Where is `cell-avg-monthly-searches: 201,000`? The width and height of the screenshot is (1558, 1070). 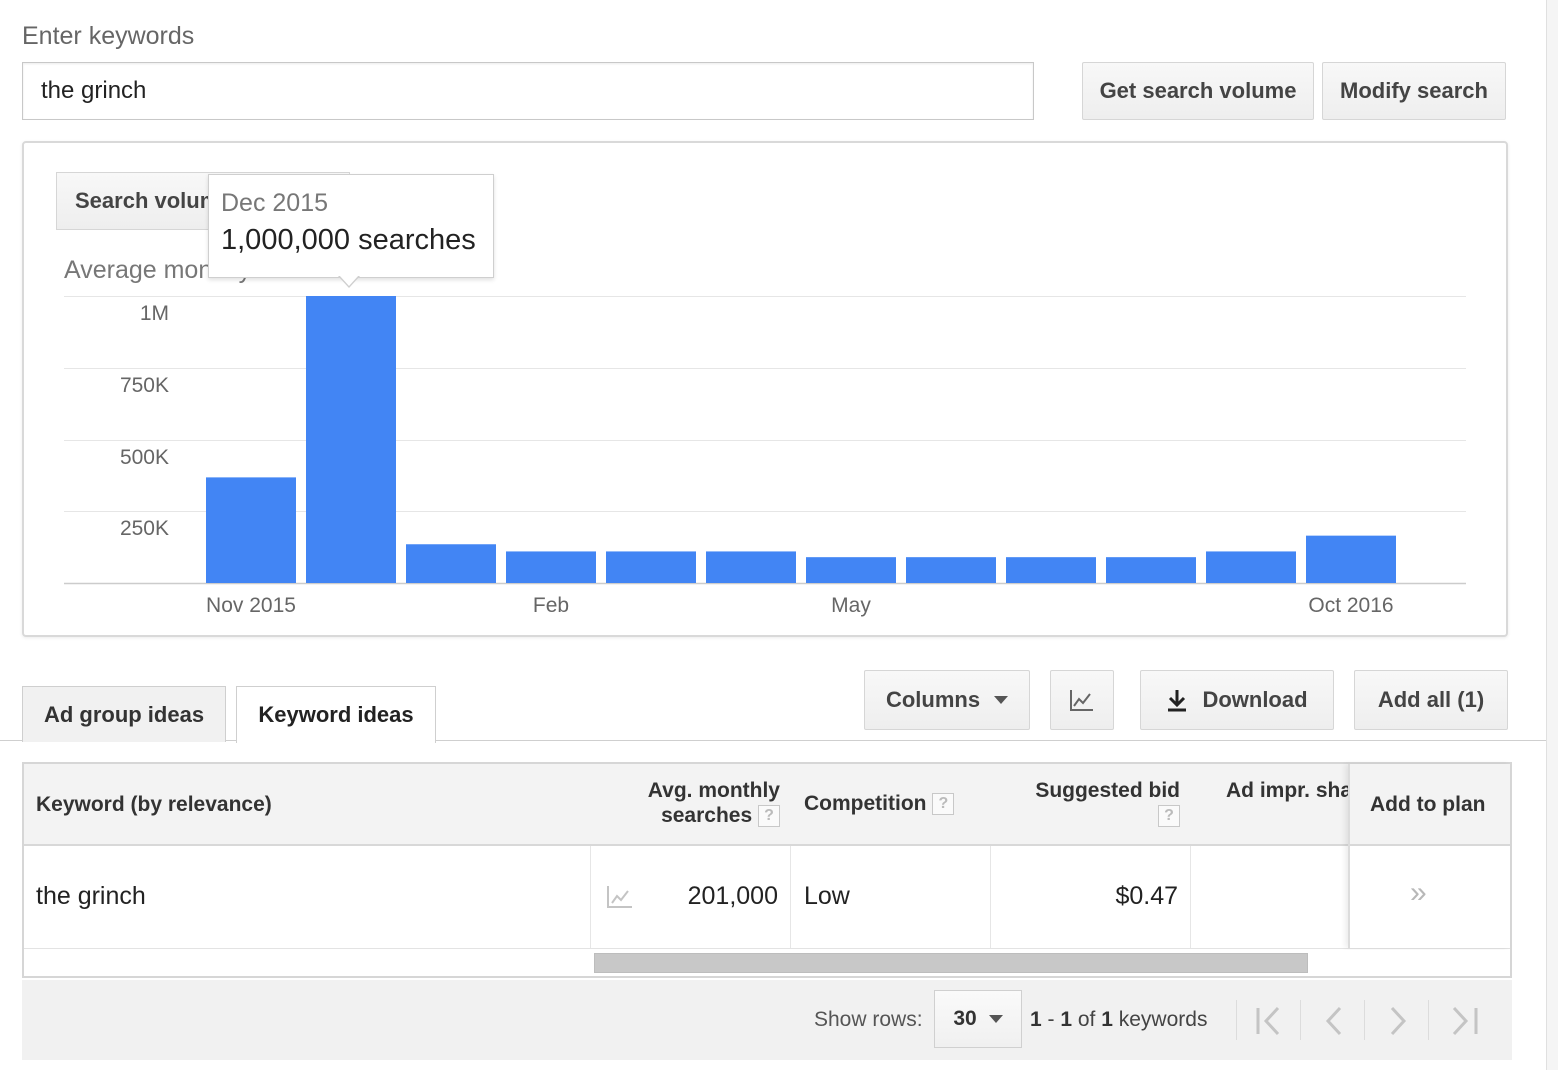
cell-avg-monthly-searches: 201,000 is located at coordinates (732, 896).